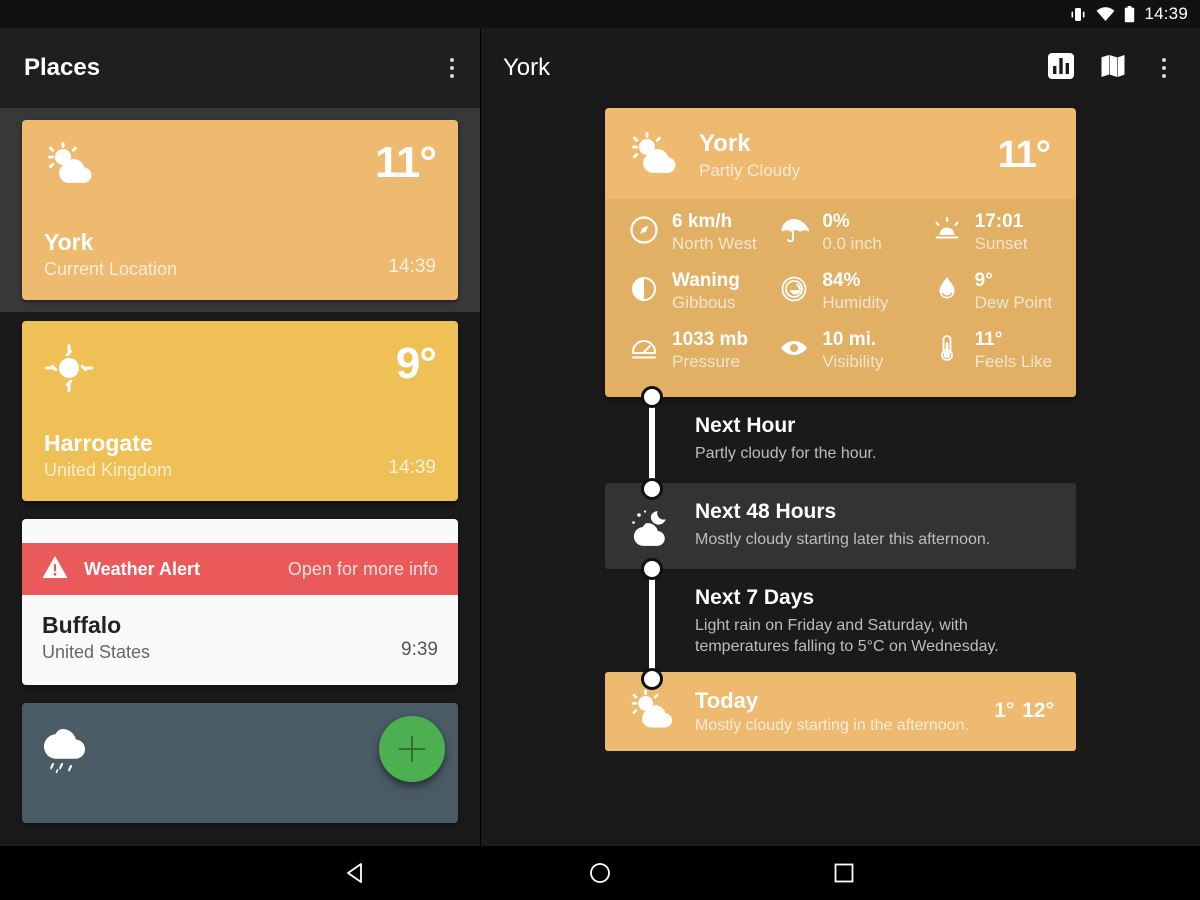  I want to click on status-bar-clock: 14:39, so click(1166, 13).